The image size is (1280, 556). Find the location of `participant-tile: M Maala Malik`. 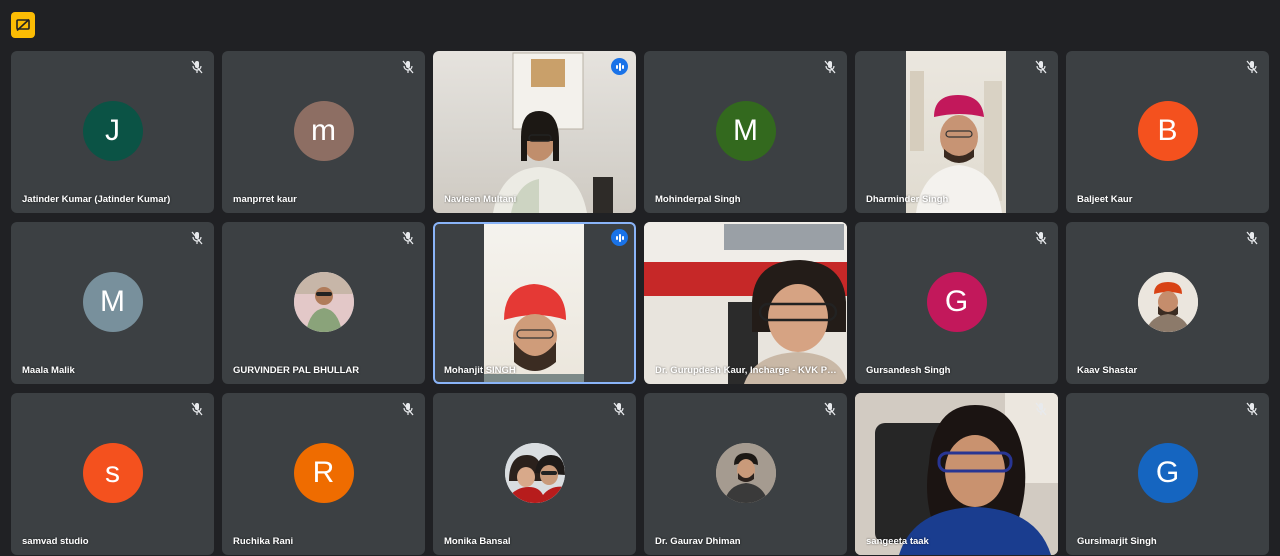

participant-tile: M Maala Malik is located at coordinates (112, 303).